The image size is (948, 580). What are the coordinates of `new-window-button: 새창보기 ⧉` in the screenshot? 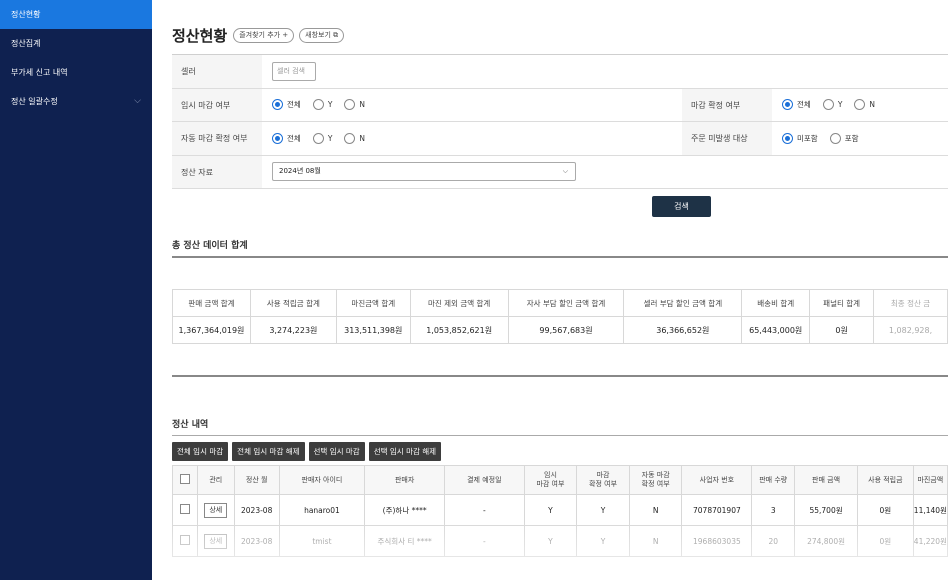 It's located at (322, 35).